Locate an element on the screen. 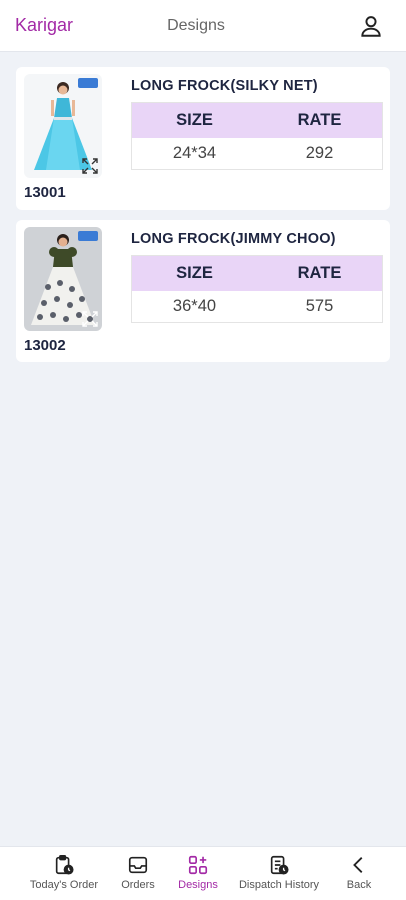 The height and width of the screenshot is (900, 406). table-row: 24*34 292 is located at coordinates (257, 153).